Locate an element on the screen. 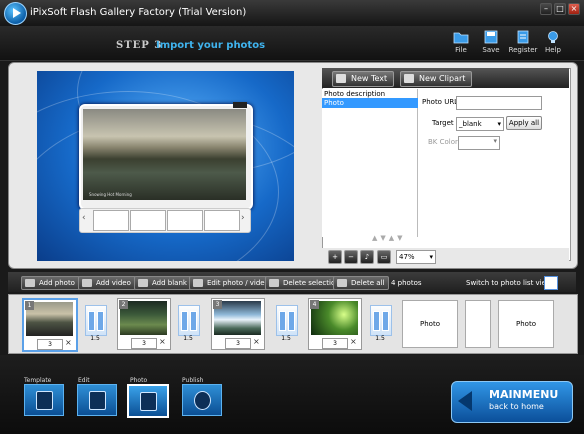  zoom-select: 47% ▾ is located at coordinates (416, 257).